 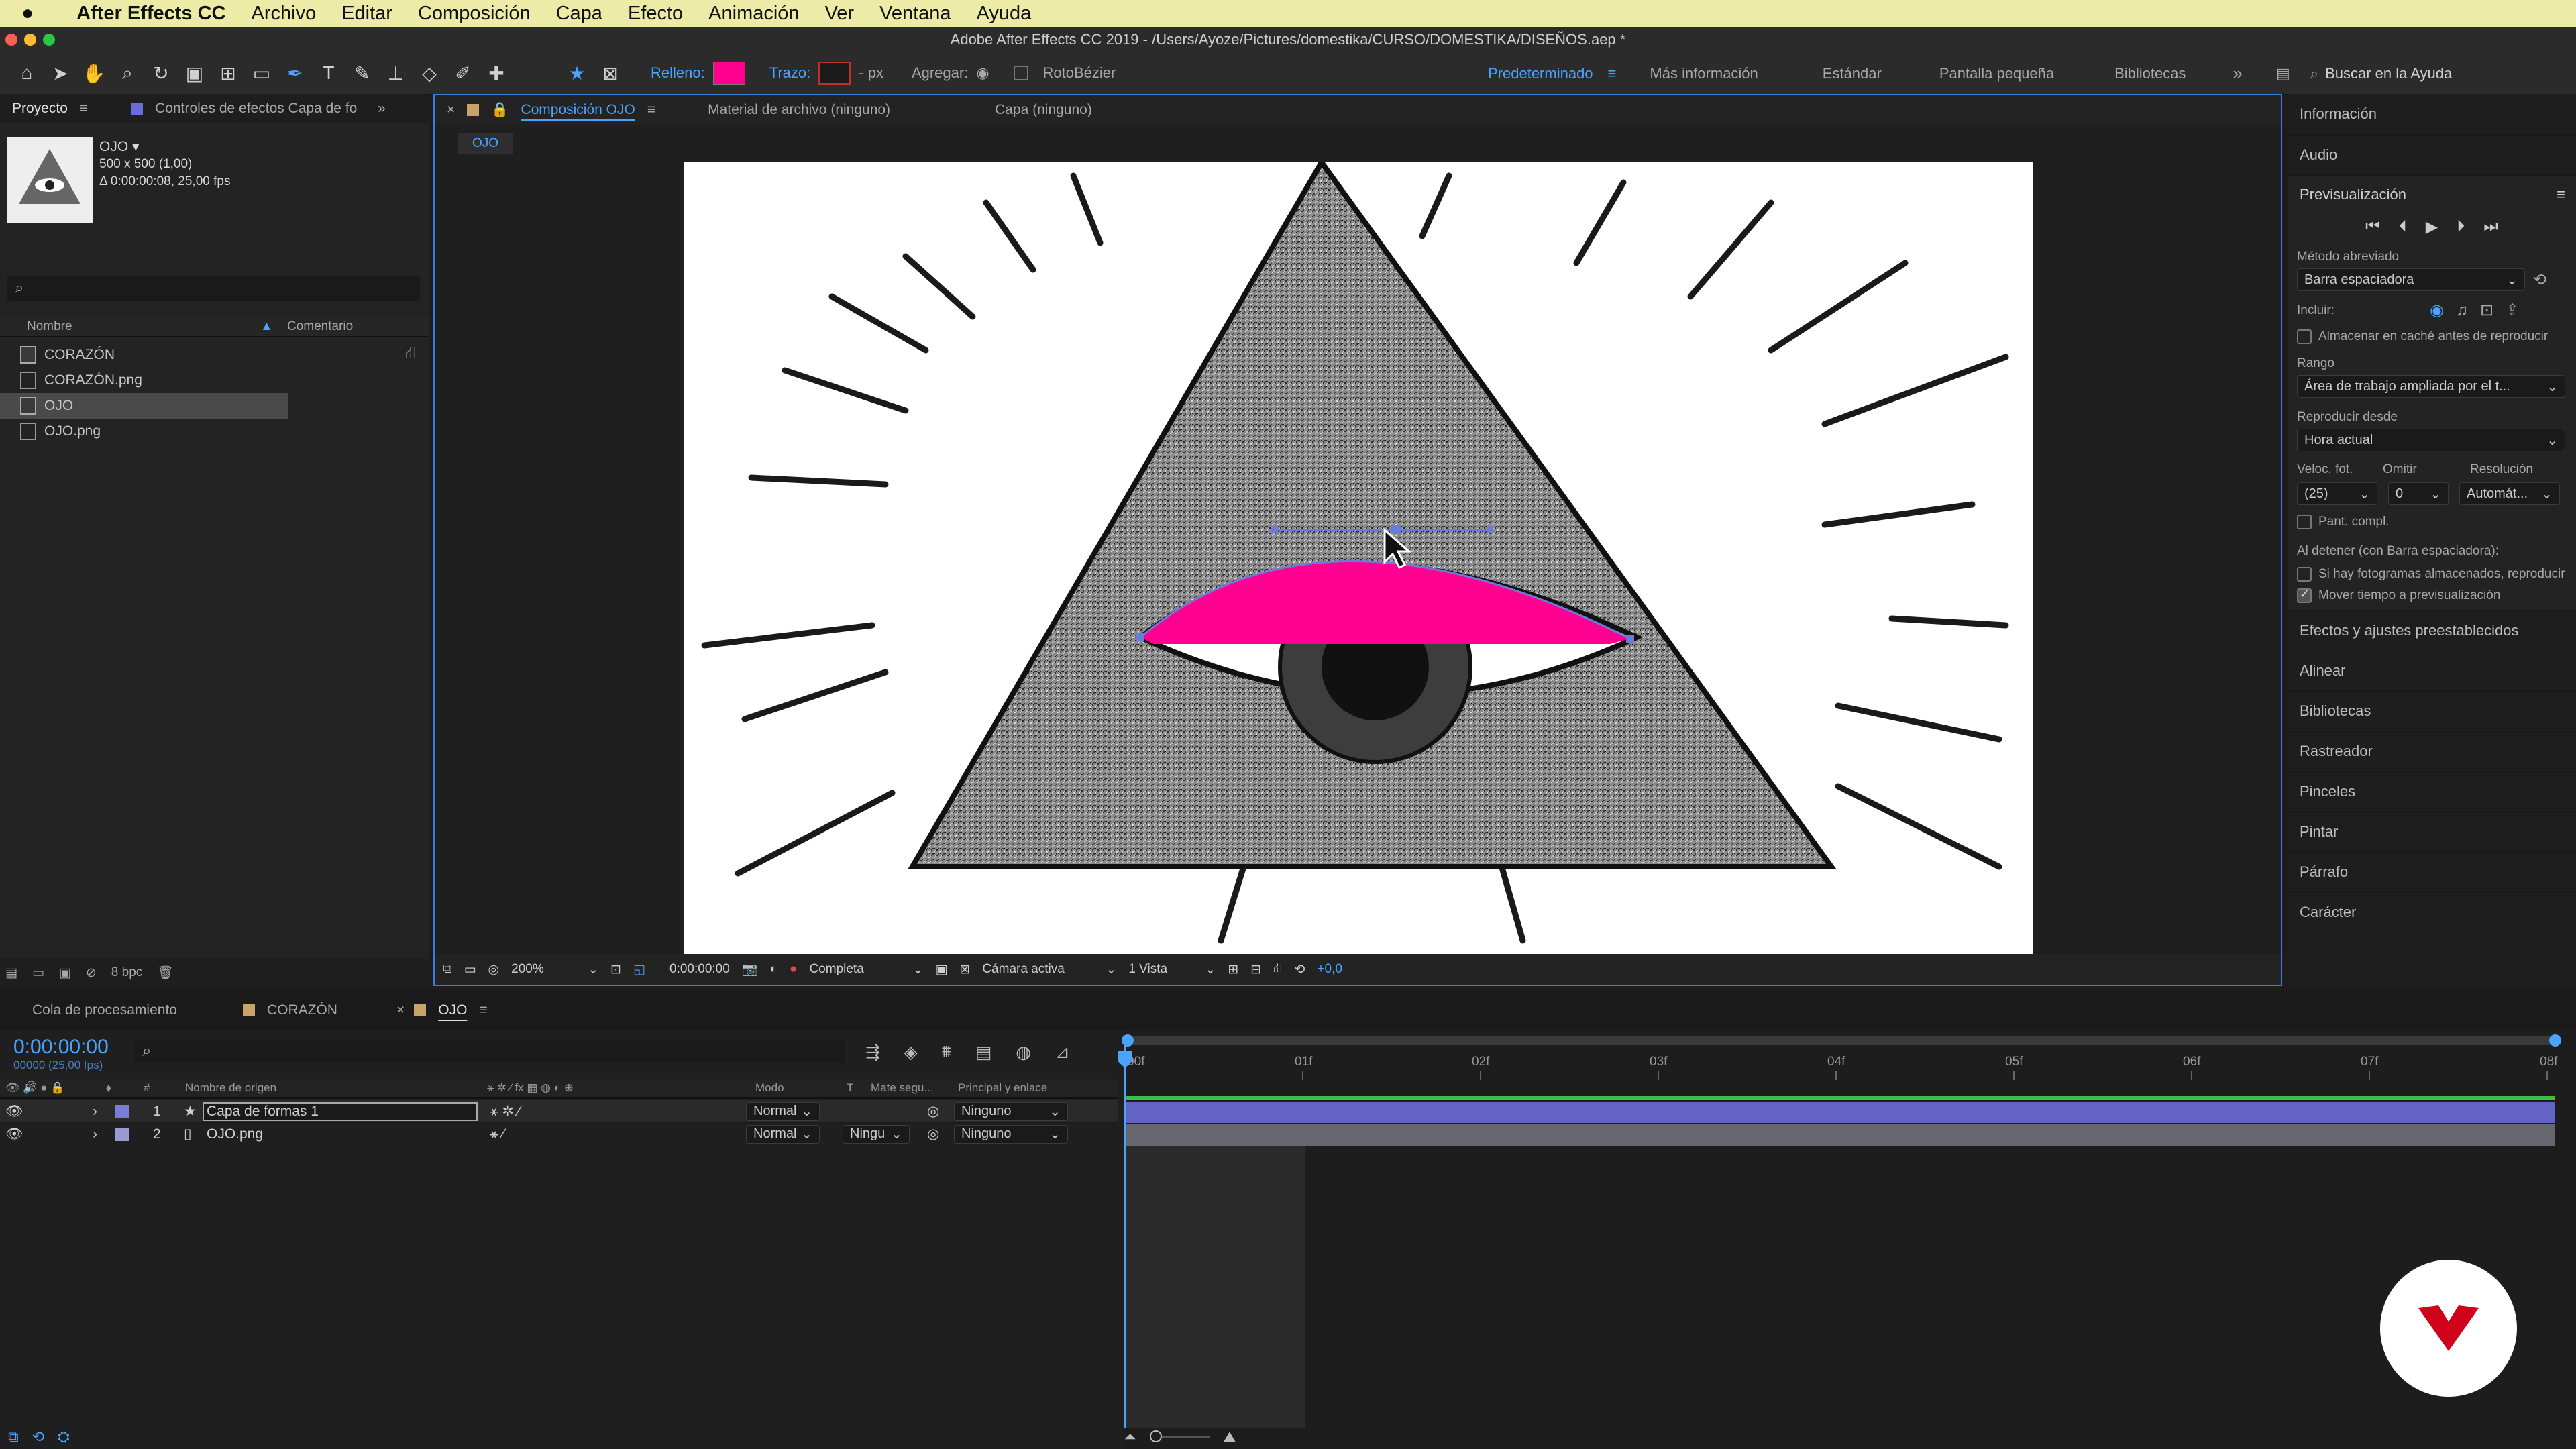 What do you see at coordinates (2461, 226) in the screenshot?
I see `next-frame-icon: ⏵` at bounding box center [2461, 226].